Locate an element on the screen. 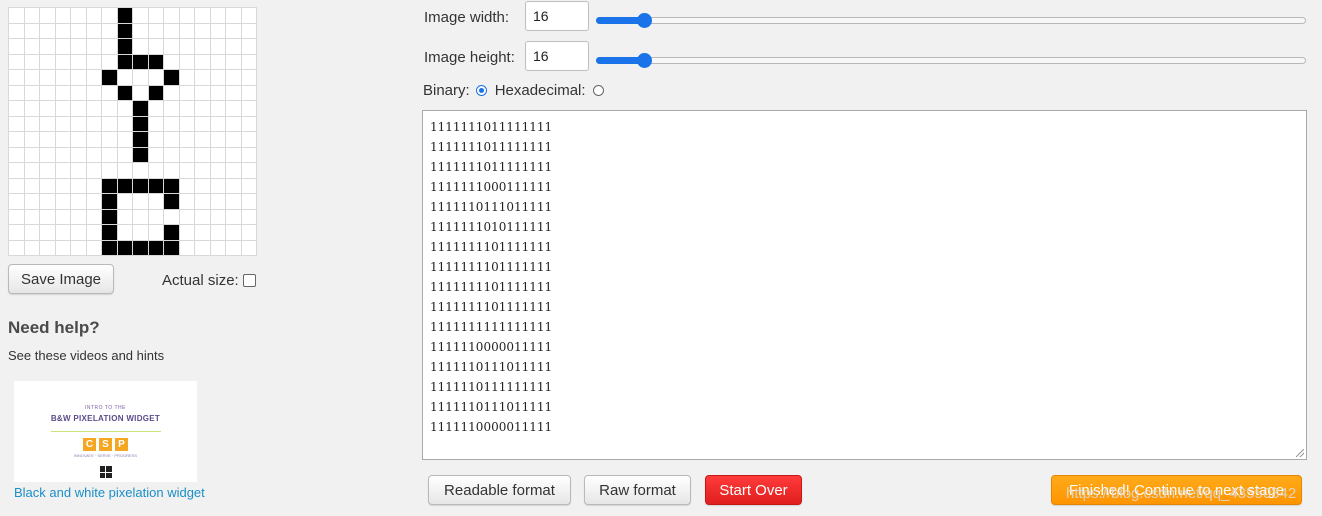 This screenshot has width=1322, height=516. pixelation-widget-link: Black and white pixelation widget is located at coordinates (109, 492).